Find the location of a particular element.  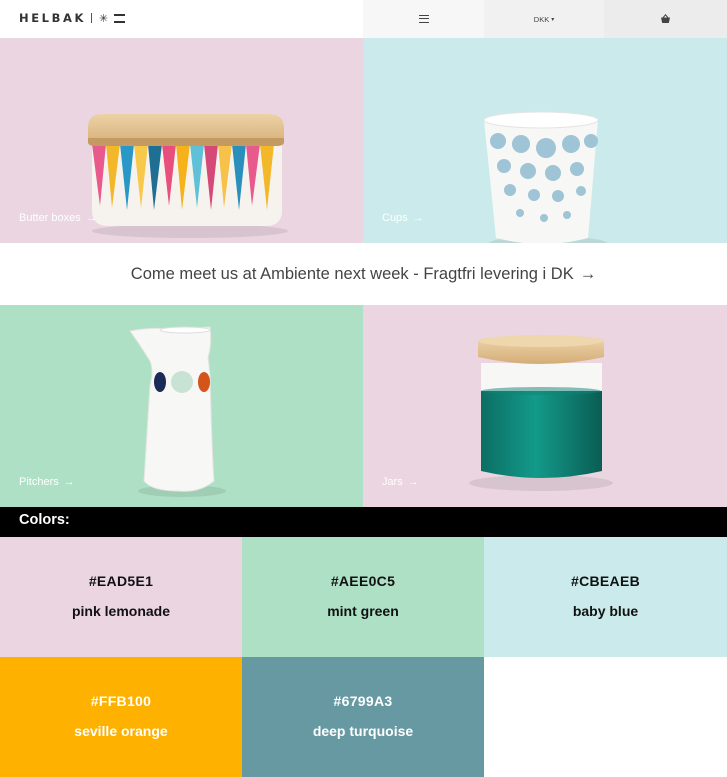

tile-label: Cups → is located at coordinates (403, 218).